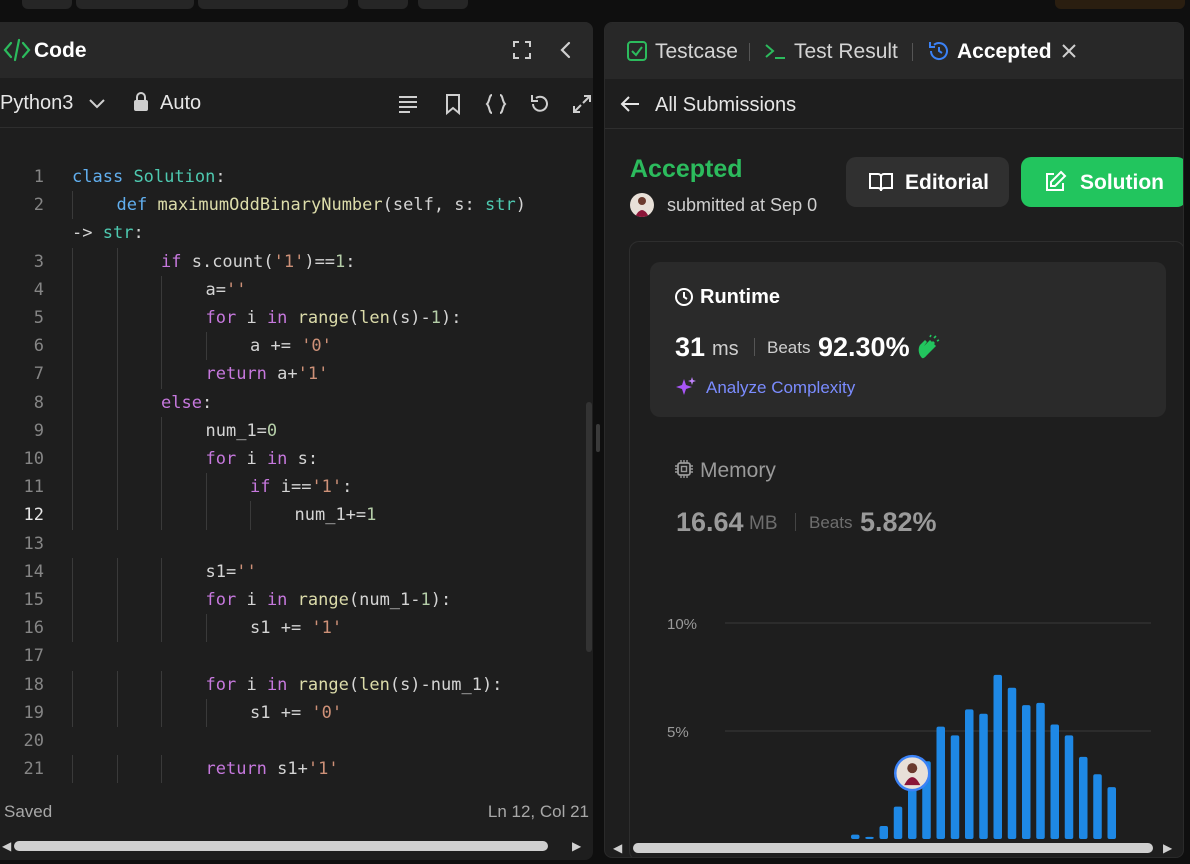 The width and height of the screenshot is (1190, 864). I want to click on tab-testcase: Testcase, so click(696, 52).